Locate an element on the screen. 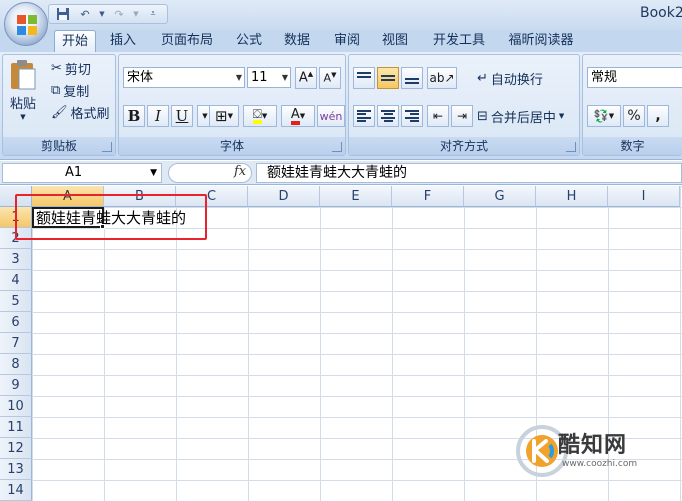 This screenshot has height=501, width=682. font-group: 宋体 ▼ 11 ▼ A▲ A▼ B I U ▼ ⊞ ▼ ⛋ ▼ A ▼ wén 字体 is located at coordinates (232, 105).